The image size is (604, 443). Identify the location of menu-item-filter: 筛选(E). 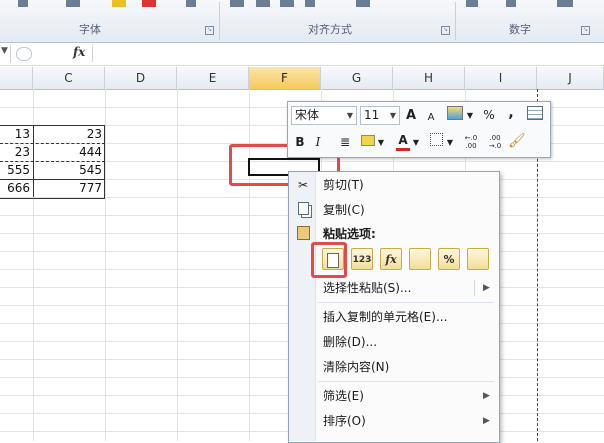
(343, 396).